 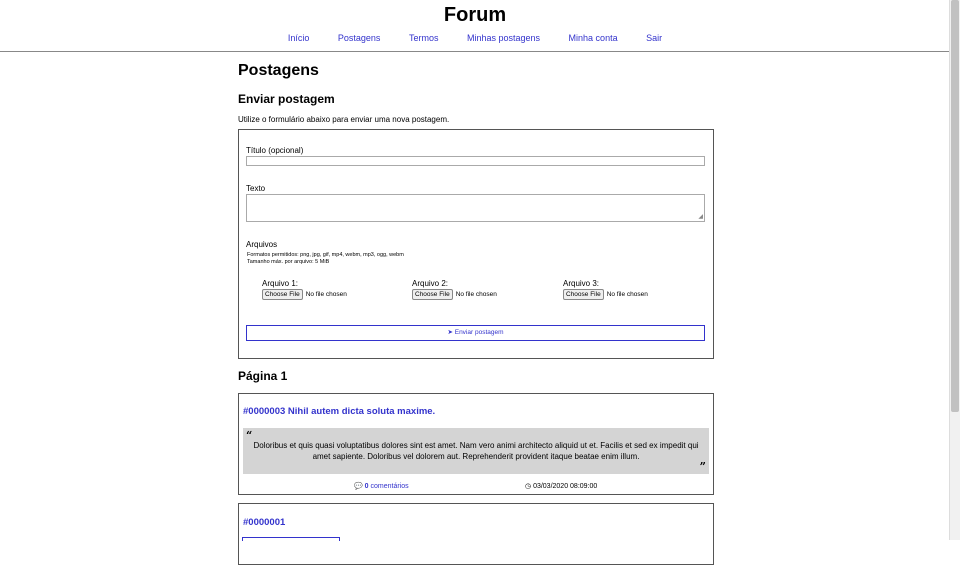 I want to click on page-title: Postagens, so click(x=278, y=70).